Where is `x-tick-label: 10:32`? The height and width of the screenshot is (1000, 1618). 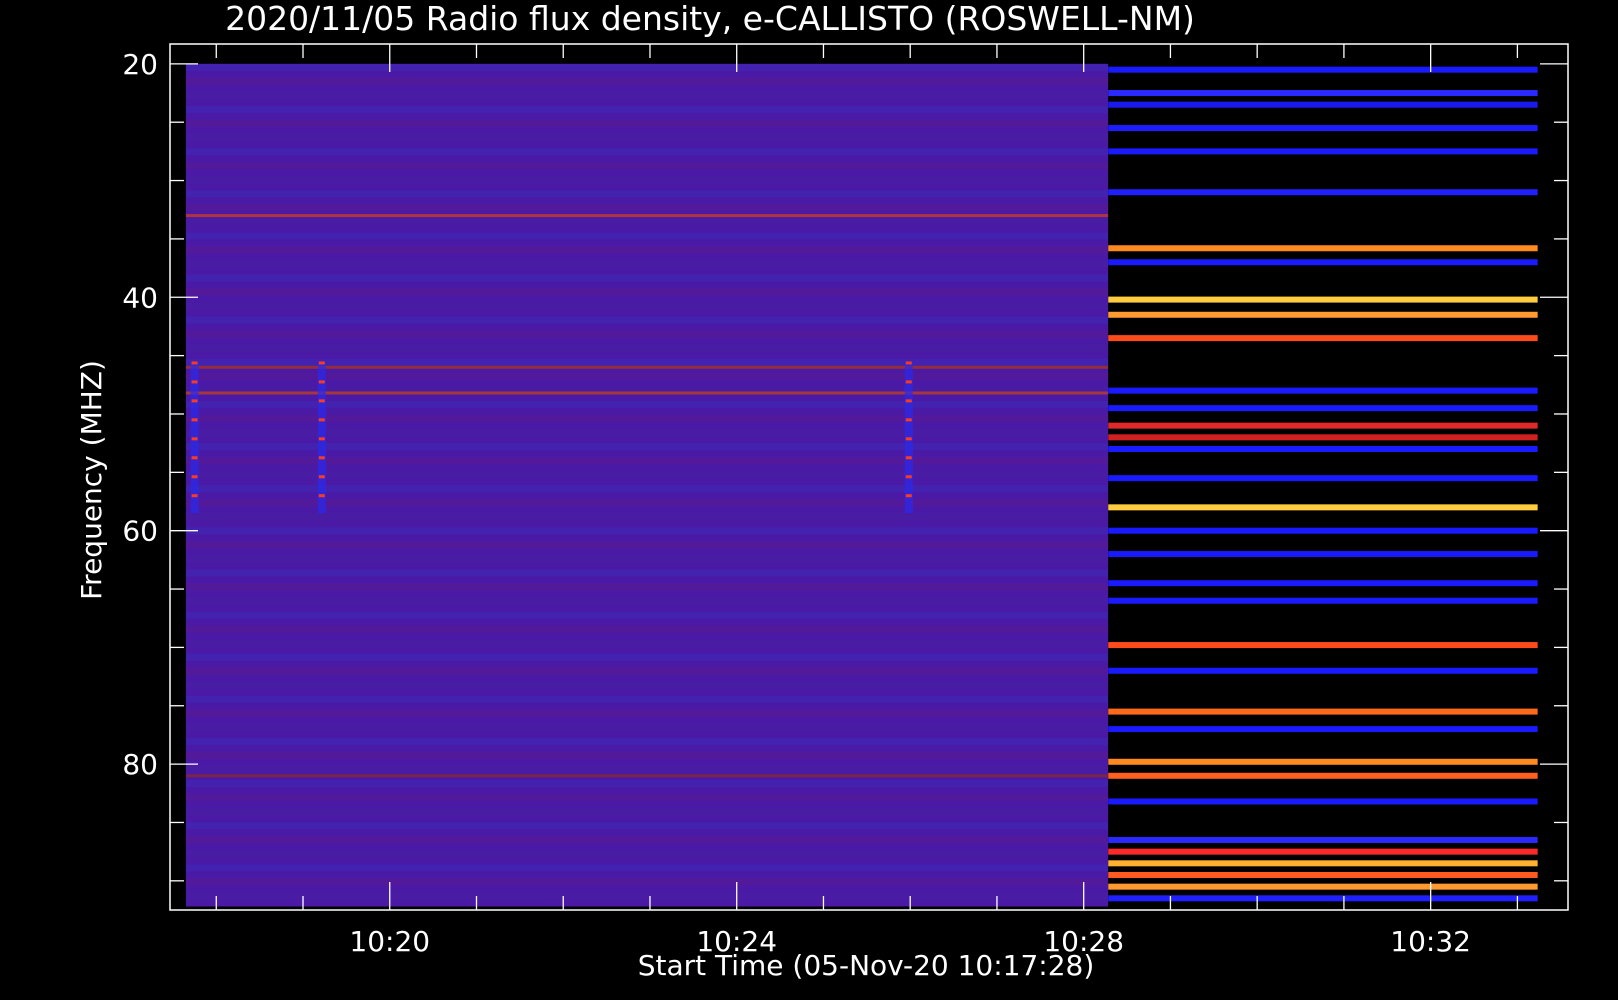 x-tick-label: 10:32 is located at coordinates (1430, 941).